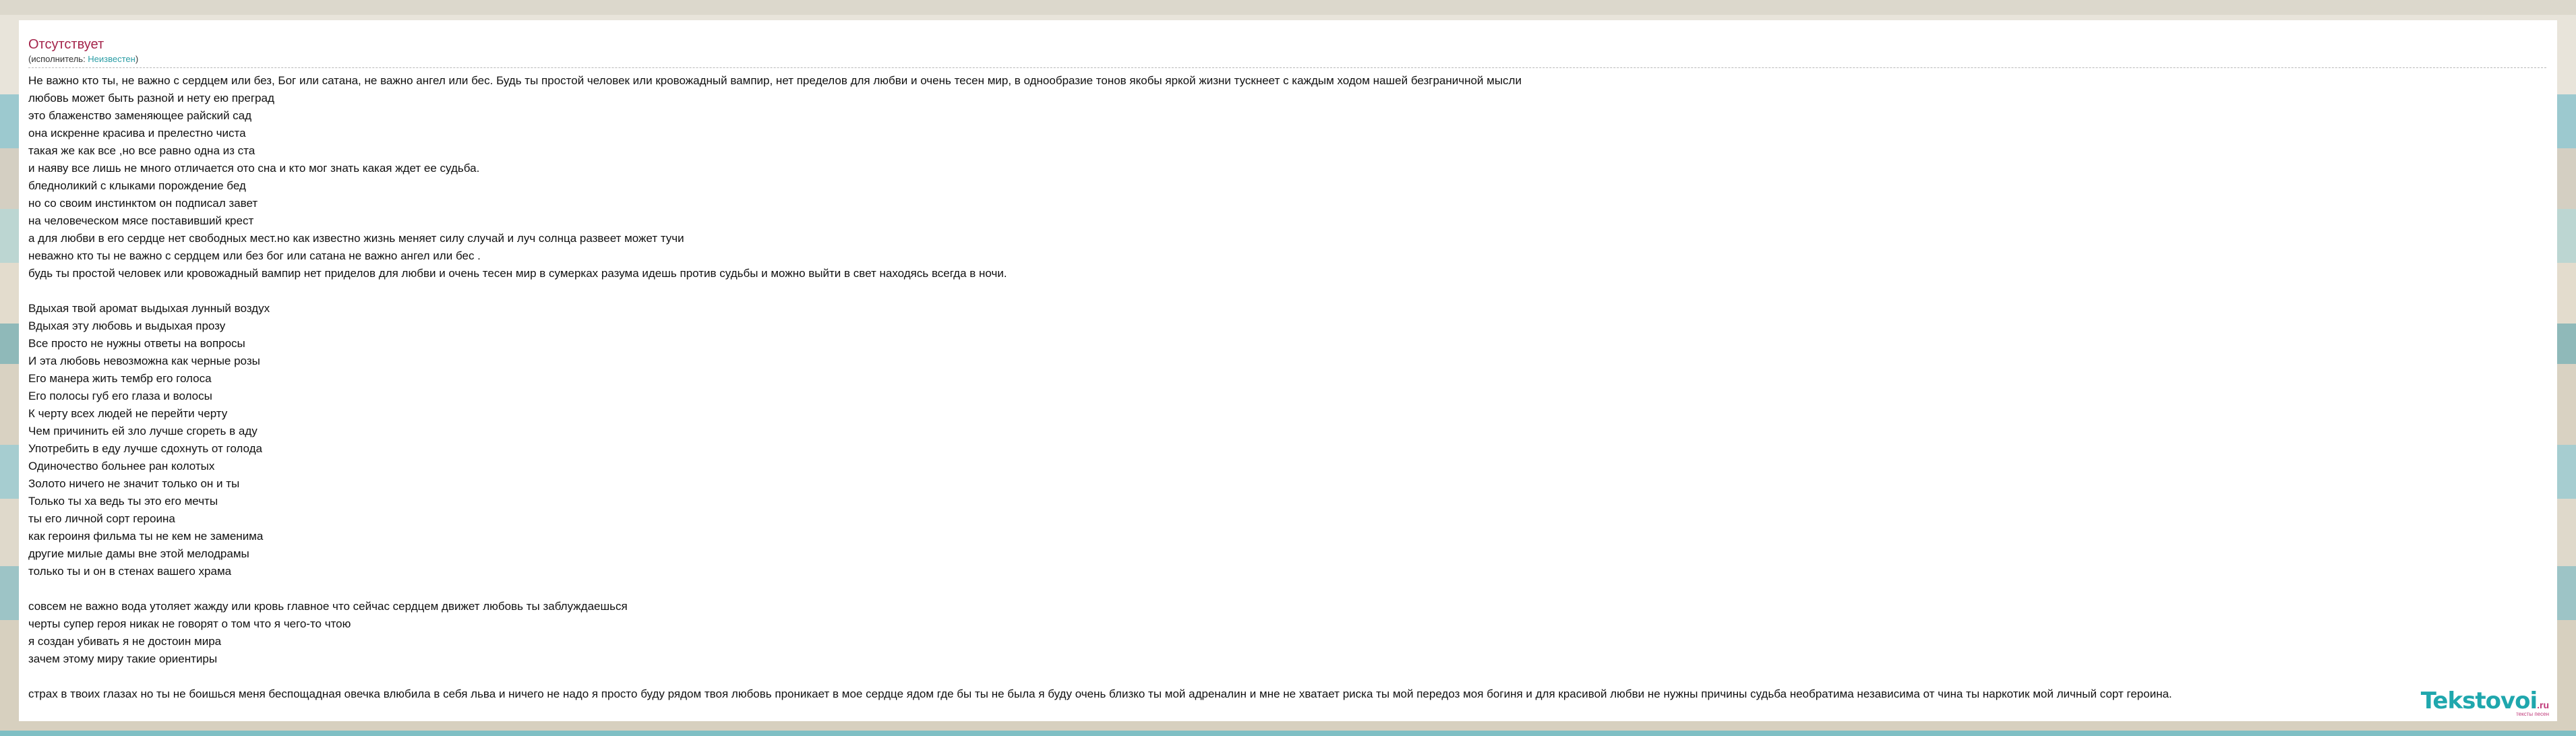 This screenshot has height=736, width=2576. Describe the element at coordinates (123, 658) in the screenshot. I see `lyrics-line: зачем этому миру такие ориентиры` at that location.